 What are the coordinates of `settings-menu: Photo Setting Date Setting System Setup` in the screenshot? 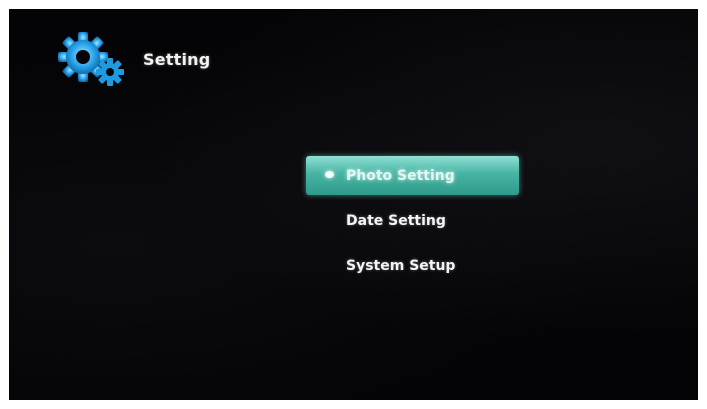 It's located at (412, 223).